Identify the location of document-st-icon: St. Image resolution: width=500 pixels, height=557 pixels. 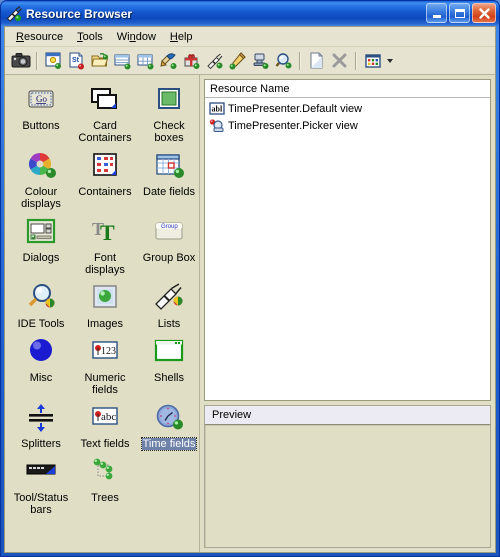
(76, 60).